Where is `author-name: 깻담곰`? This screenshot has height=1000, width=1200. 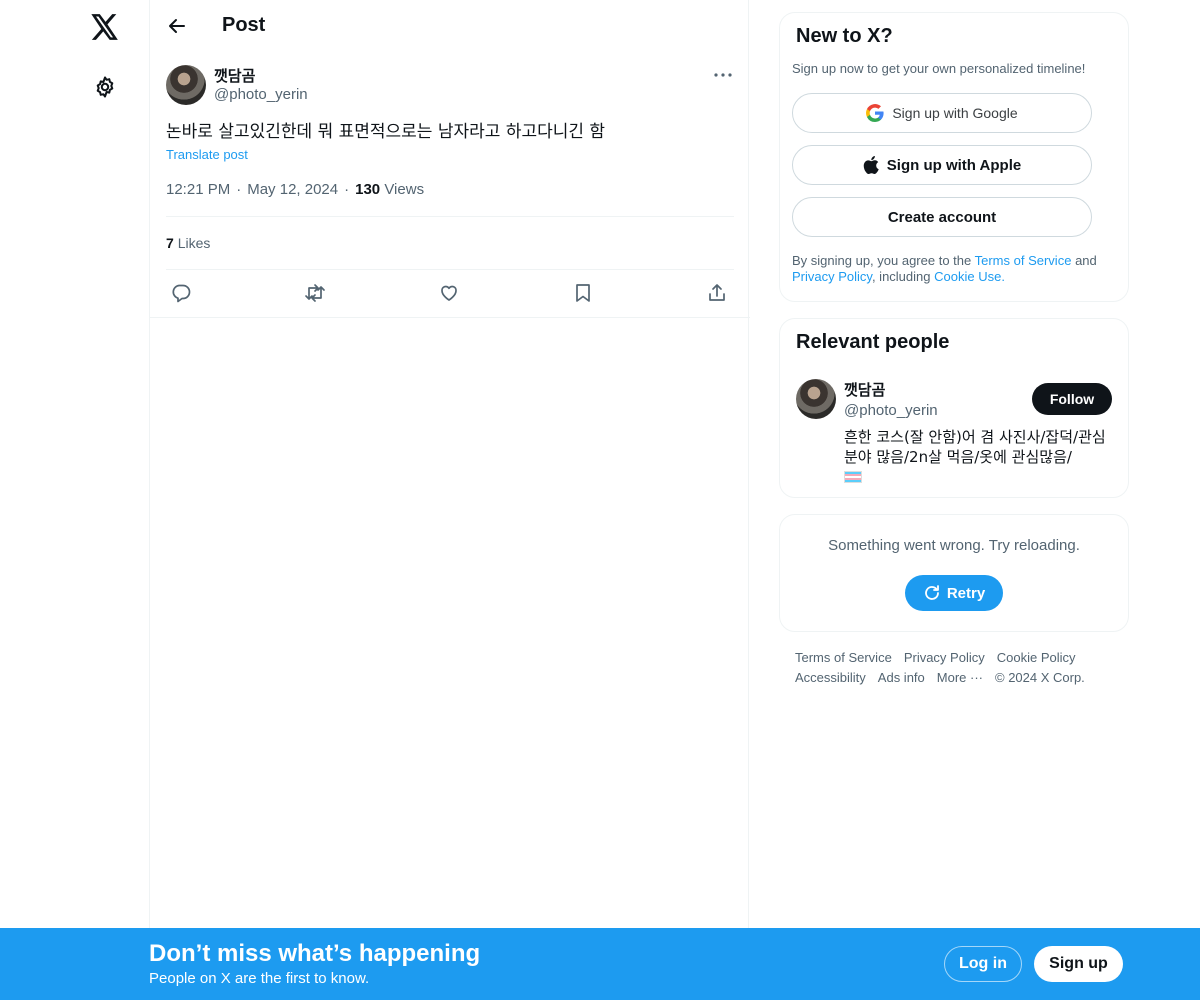 author-name: 깻담곰 is located at coordinates (234, 75).